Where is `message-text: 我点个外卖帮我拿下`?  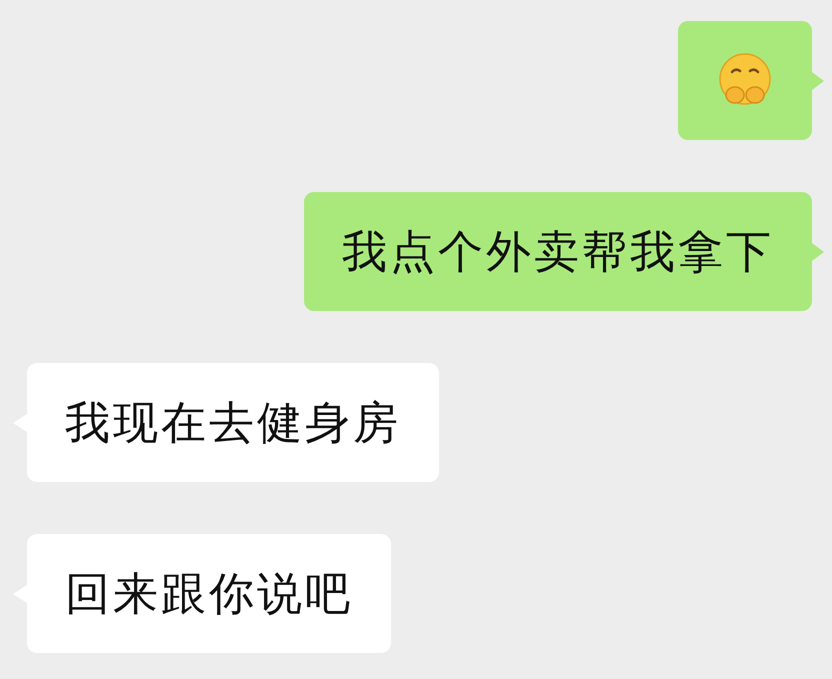 message-text: 我点个外卖帮我拿下 is located at coordinates (558, 252).